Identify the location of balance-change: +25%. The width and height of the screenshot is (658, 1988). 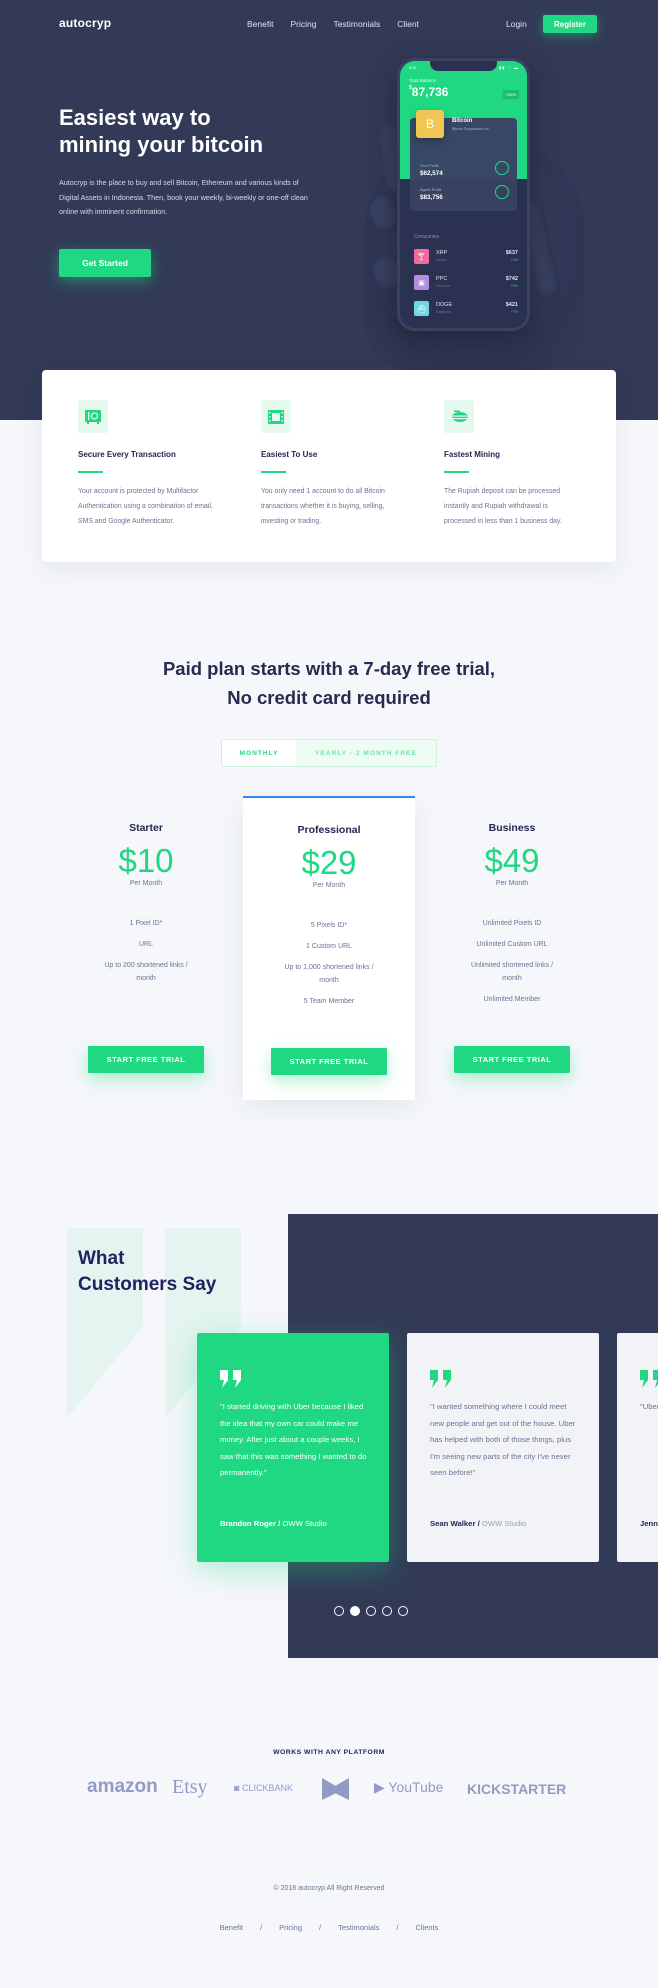
(510, 94).